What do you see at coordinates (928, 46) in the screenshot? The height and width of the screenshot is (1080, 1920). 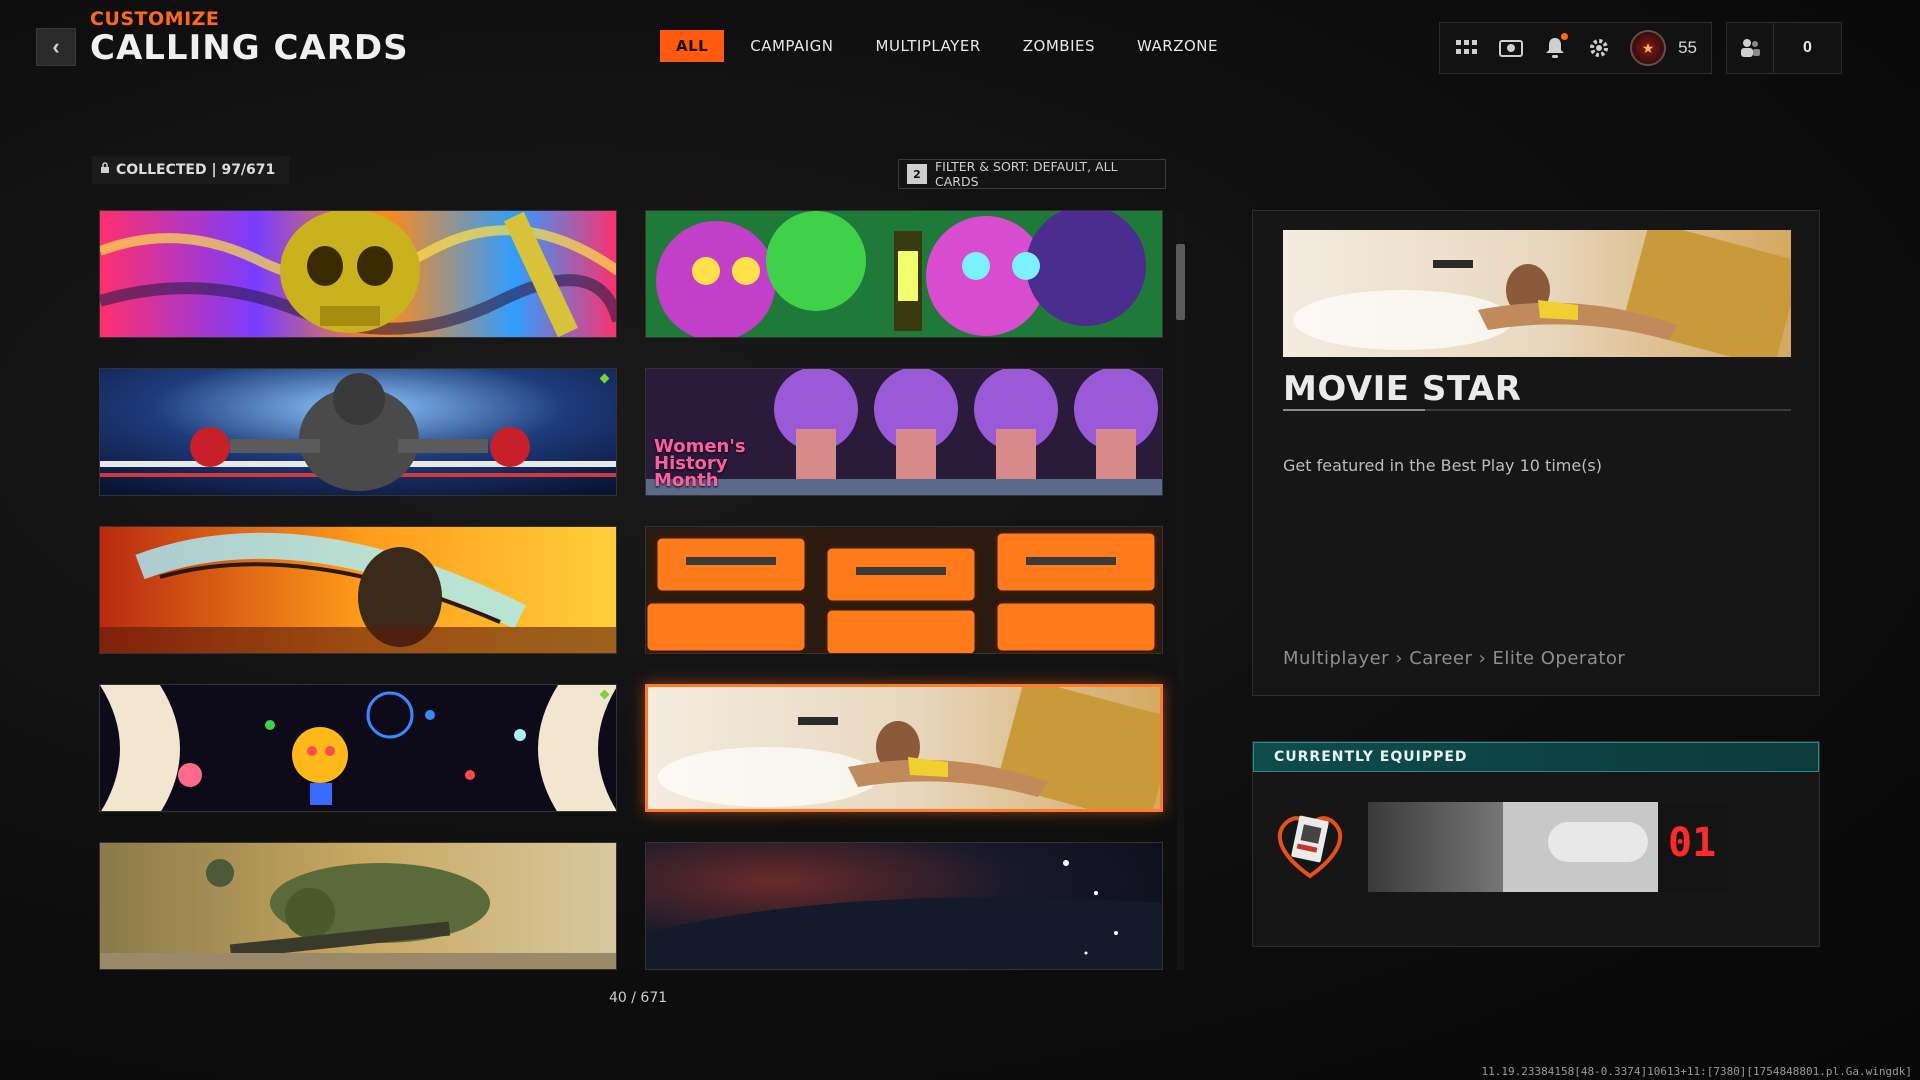 I see `tab-multiplayer: MULTIPLAYER` at bounding box center [928, 46].